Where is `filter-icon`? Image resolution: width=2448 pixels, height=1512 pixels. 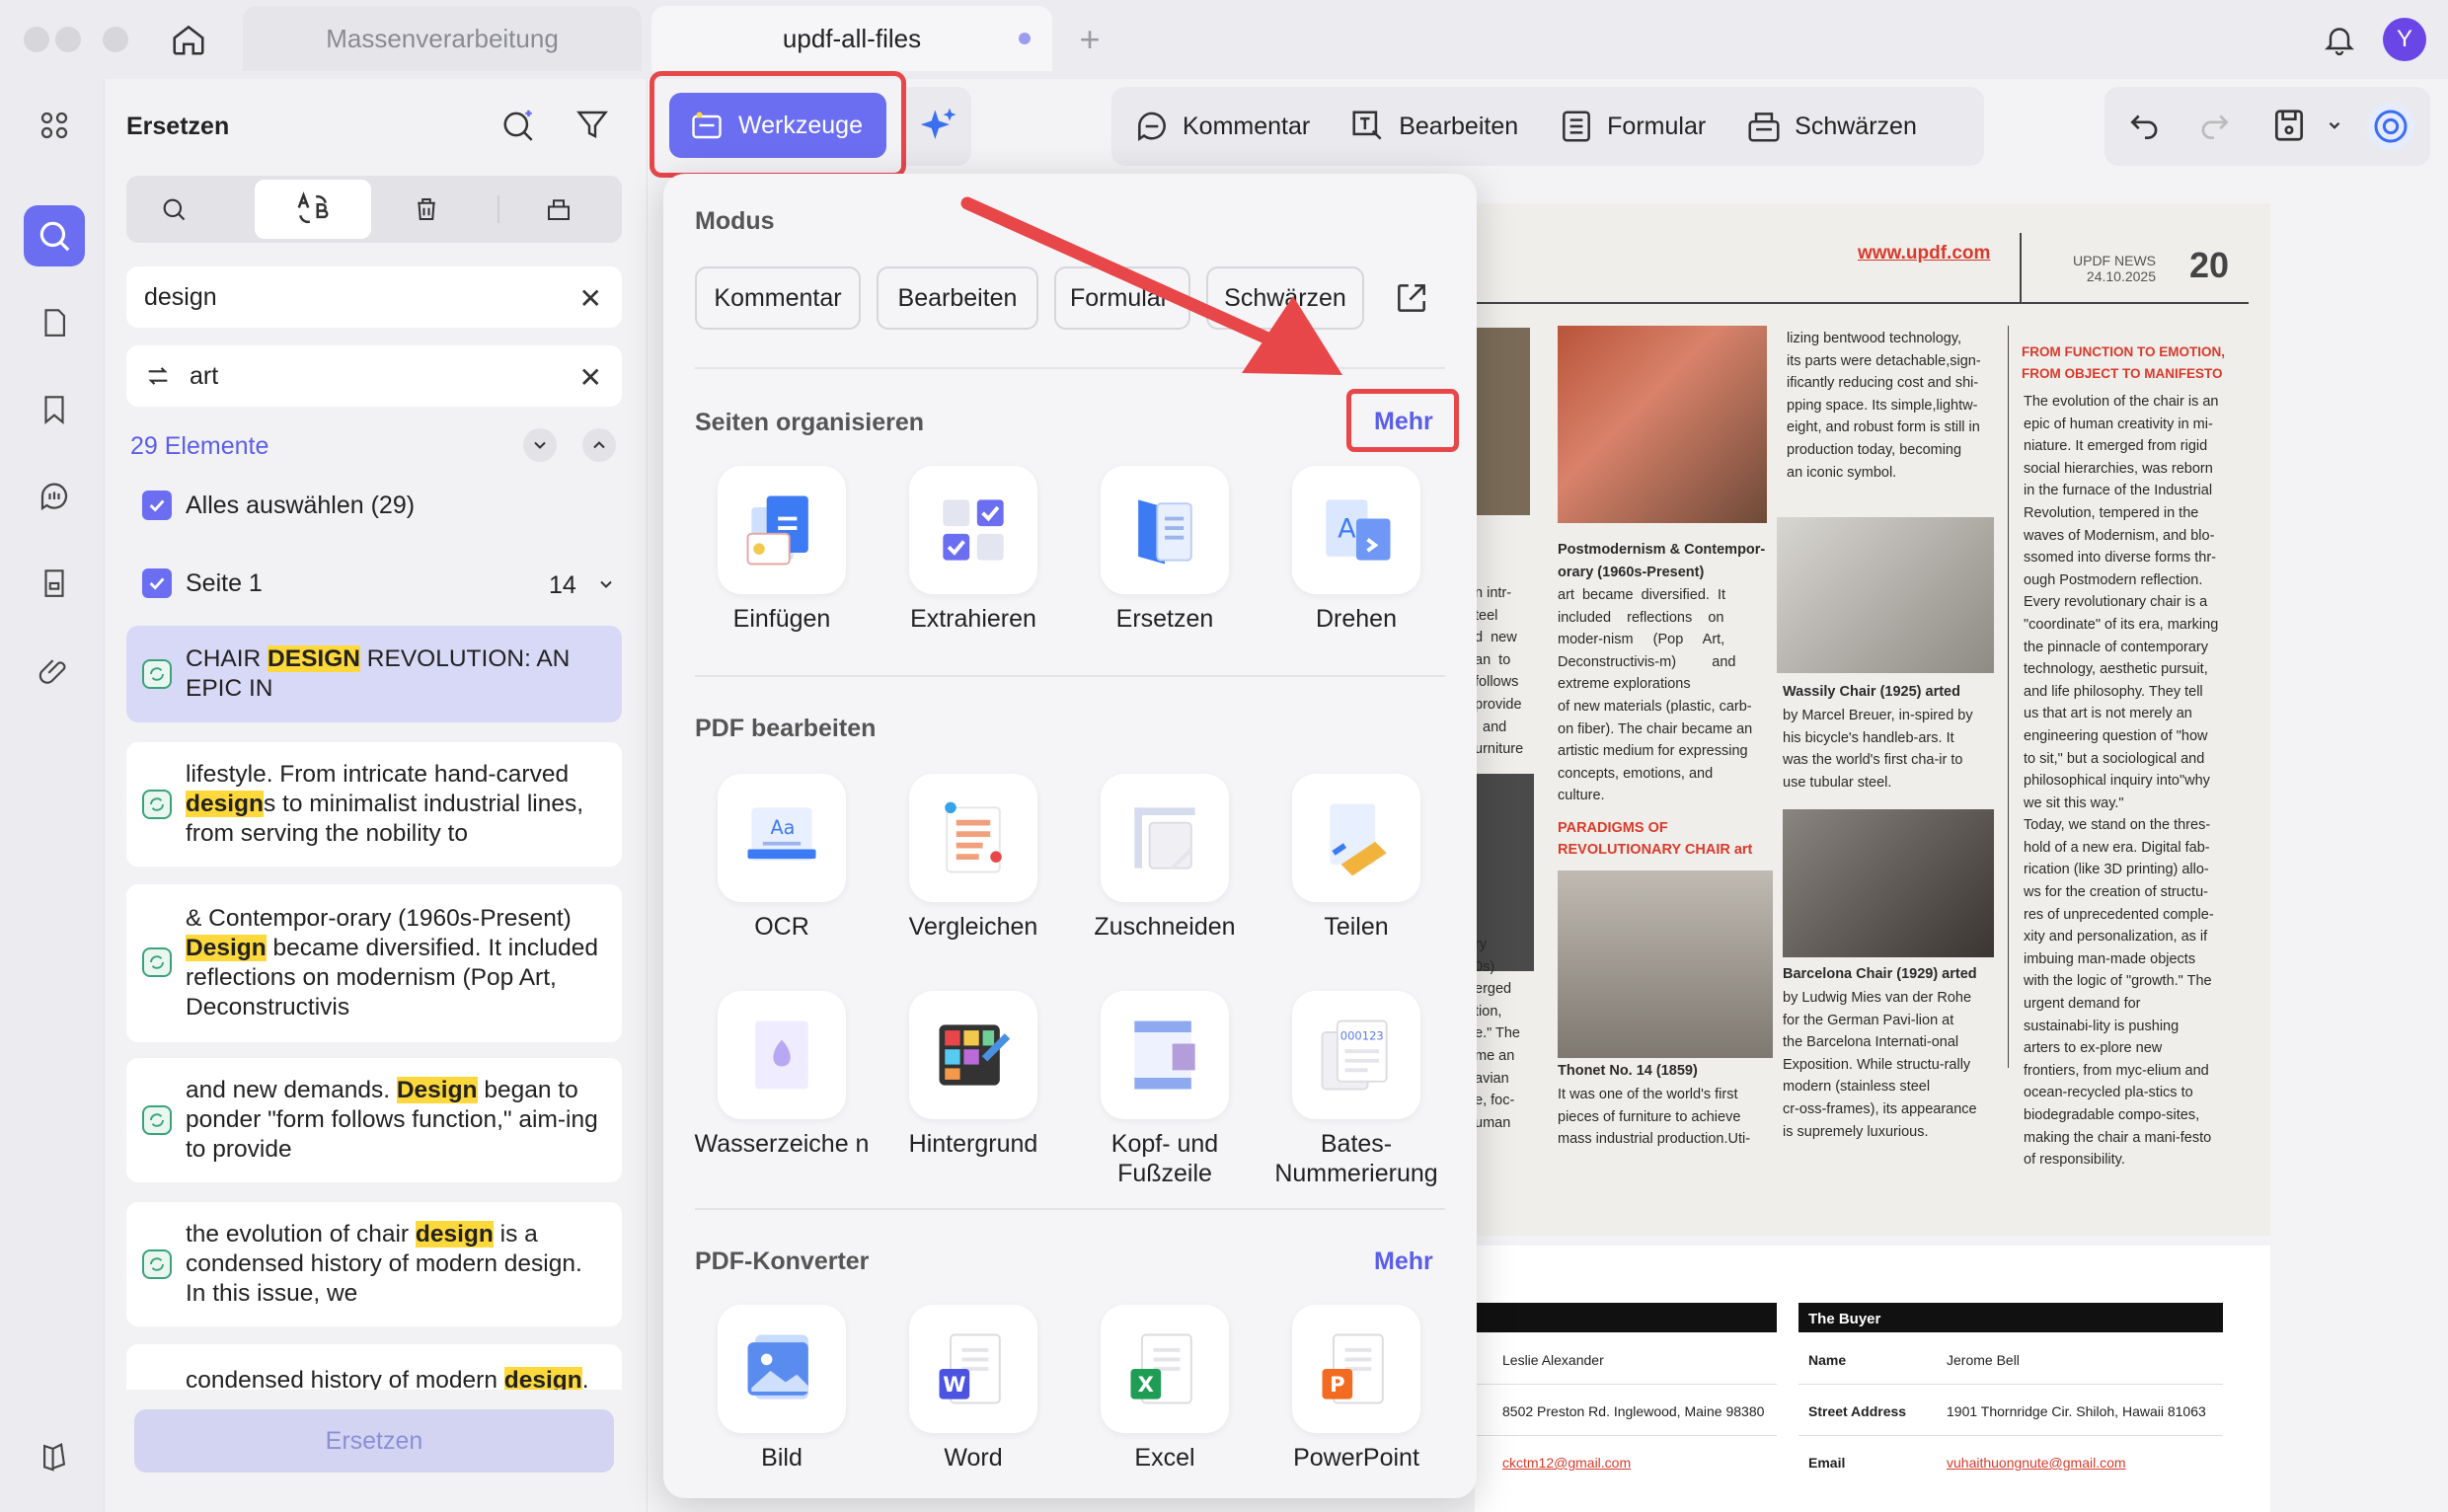
filter-icon is located at coordinates (592, 125).